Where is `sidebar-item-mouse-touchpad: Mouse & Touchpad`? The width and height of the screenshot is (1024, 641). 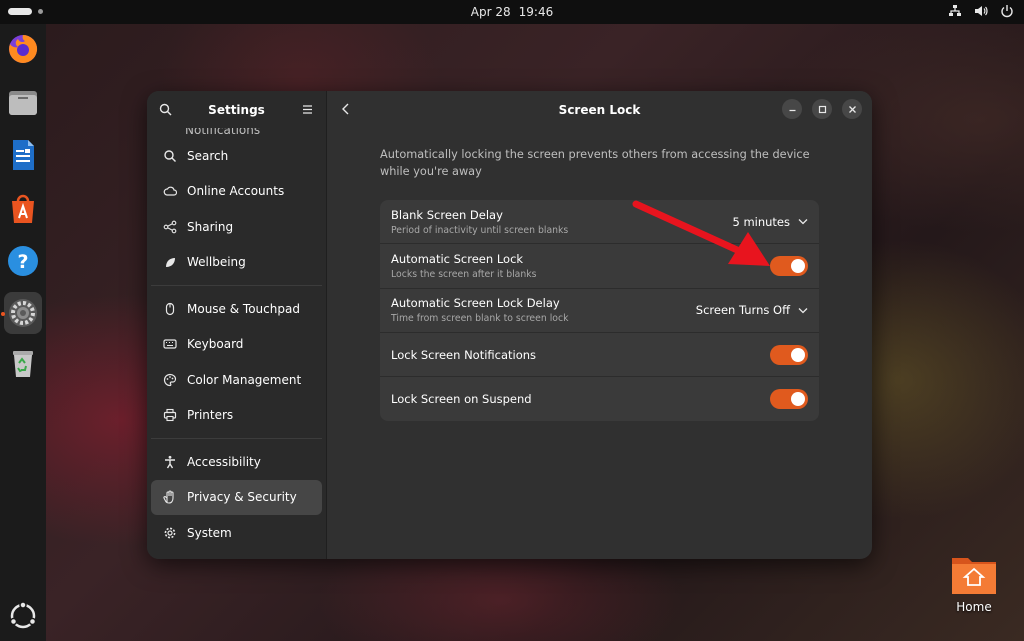 sidebar-item-mouse-touchpad: Mouse & Touchpad is located at coordinates (236, 309).